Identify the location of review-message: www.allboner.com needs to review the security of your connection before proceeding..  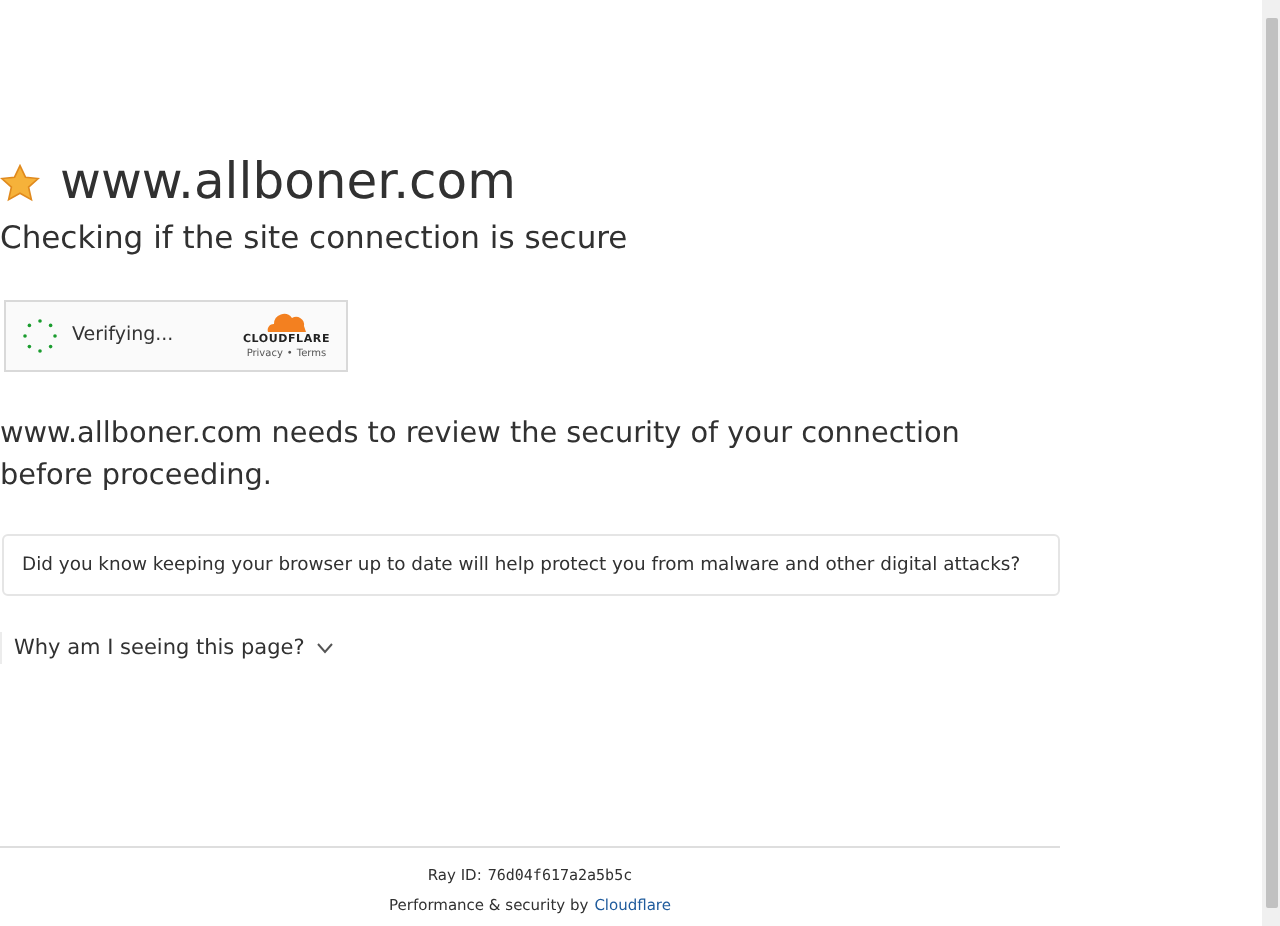
(481, 456).